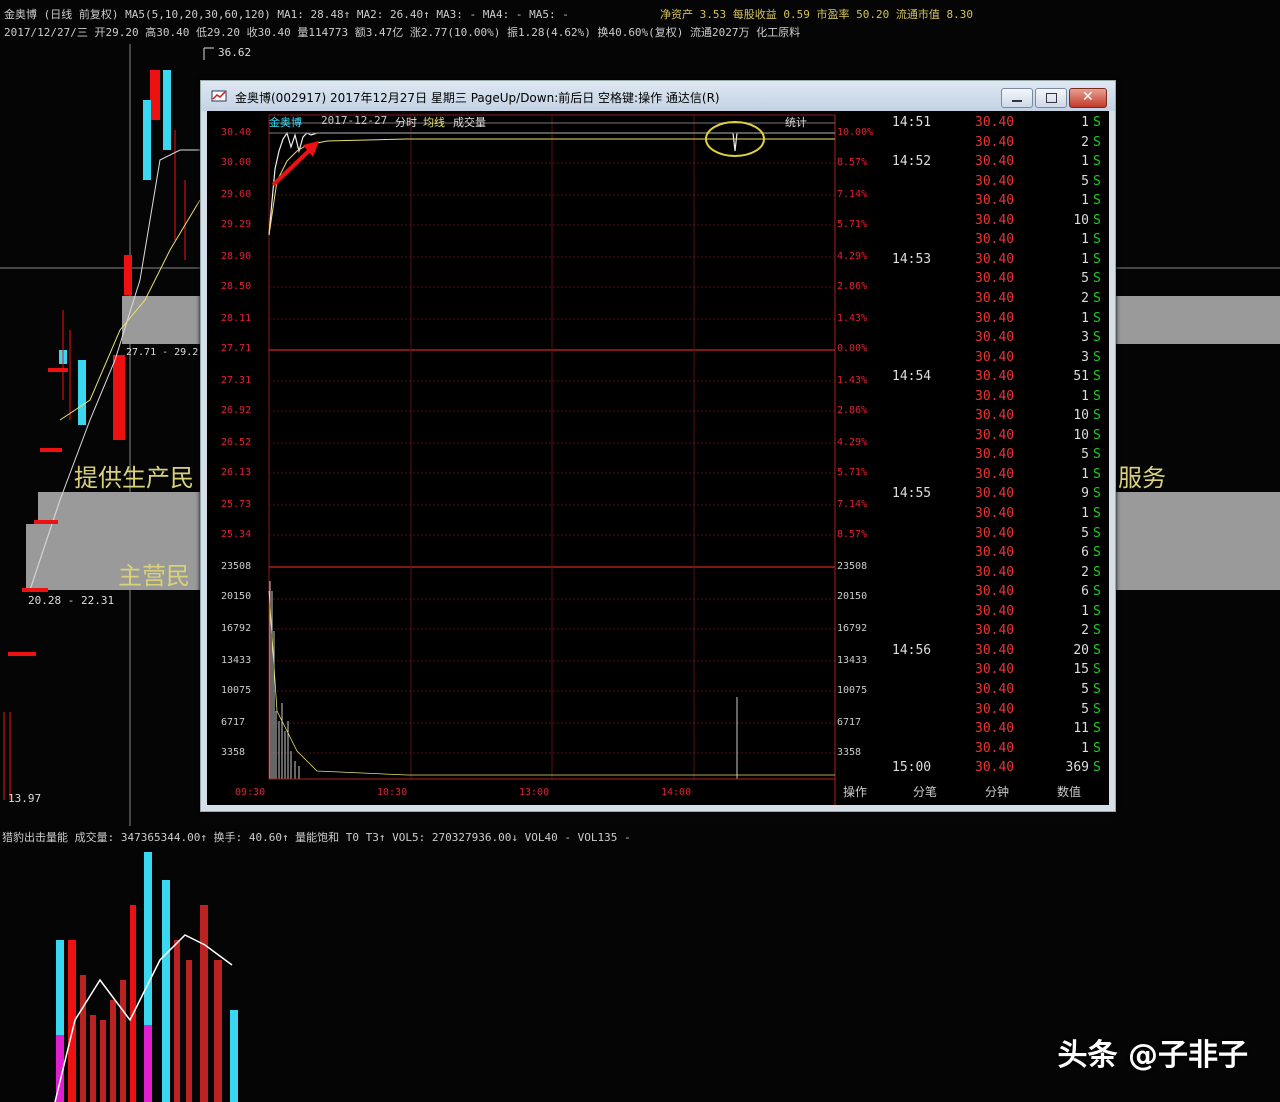  What do you see at coordinates (1081, 377) in the screenshot?
I see `tick-volume: 51` at bounding box center [1081, 377].